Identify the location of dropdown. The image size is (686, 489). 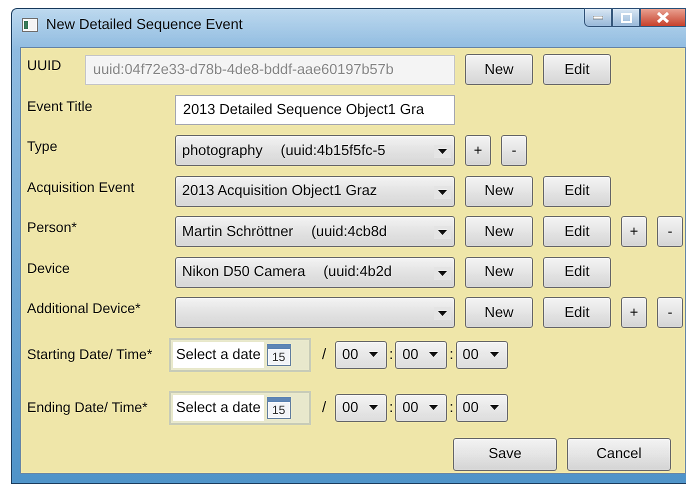
(315, 312).